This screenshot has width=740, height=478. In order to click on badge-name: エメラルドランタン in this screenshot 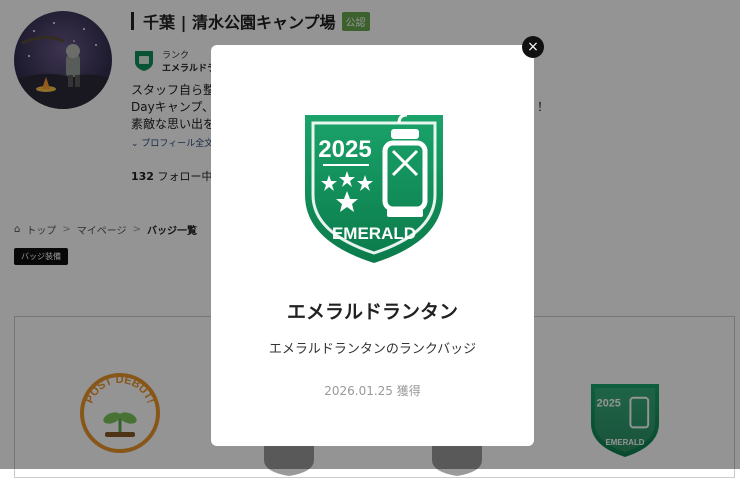, I will do `click(372, 312)`.